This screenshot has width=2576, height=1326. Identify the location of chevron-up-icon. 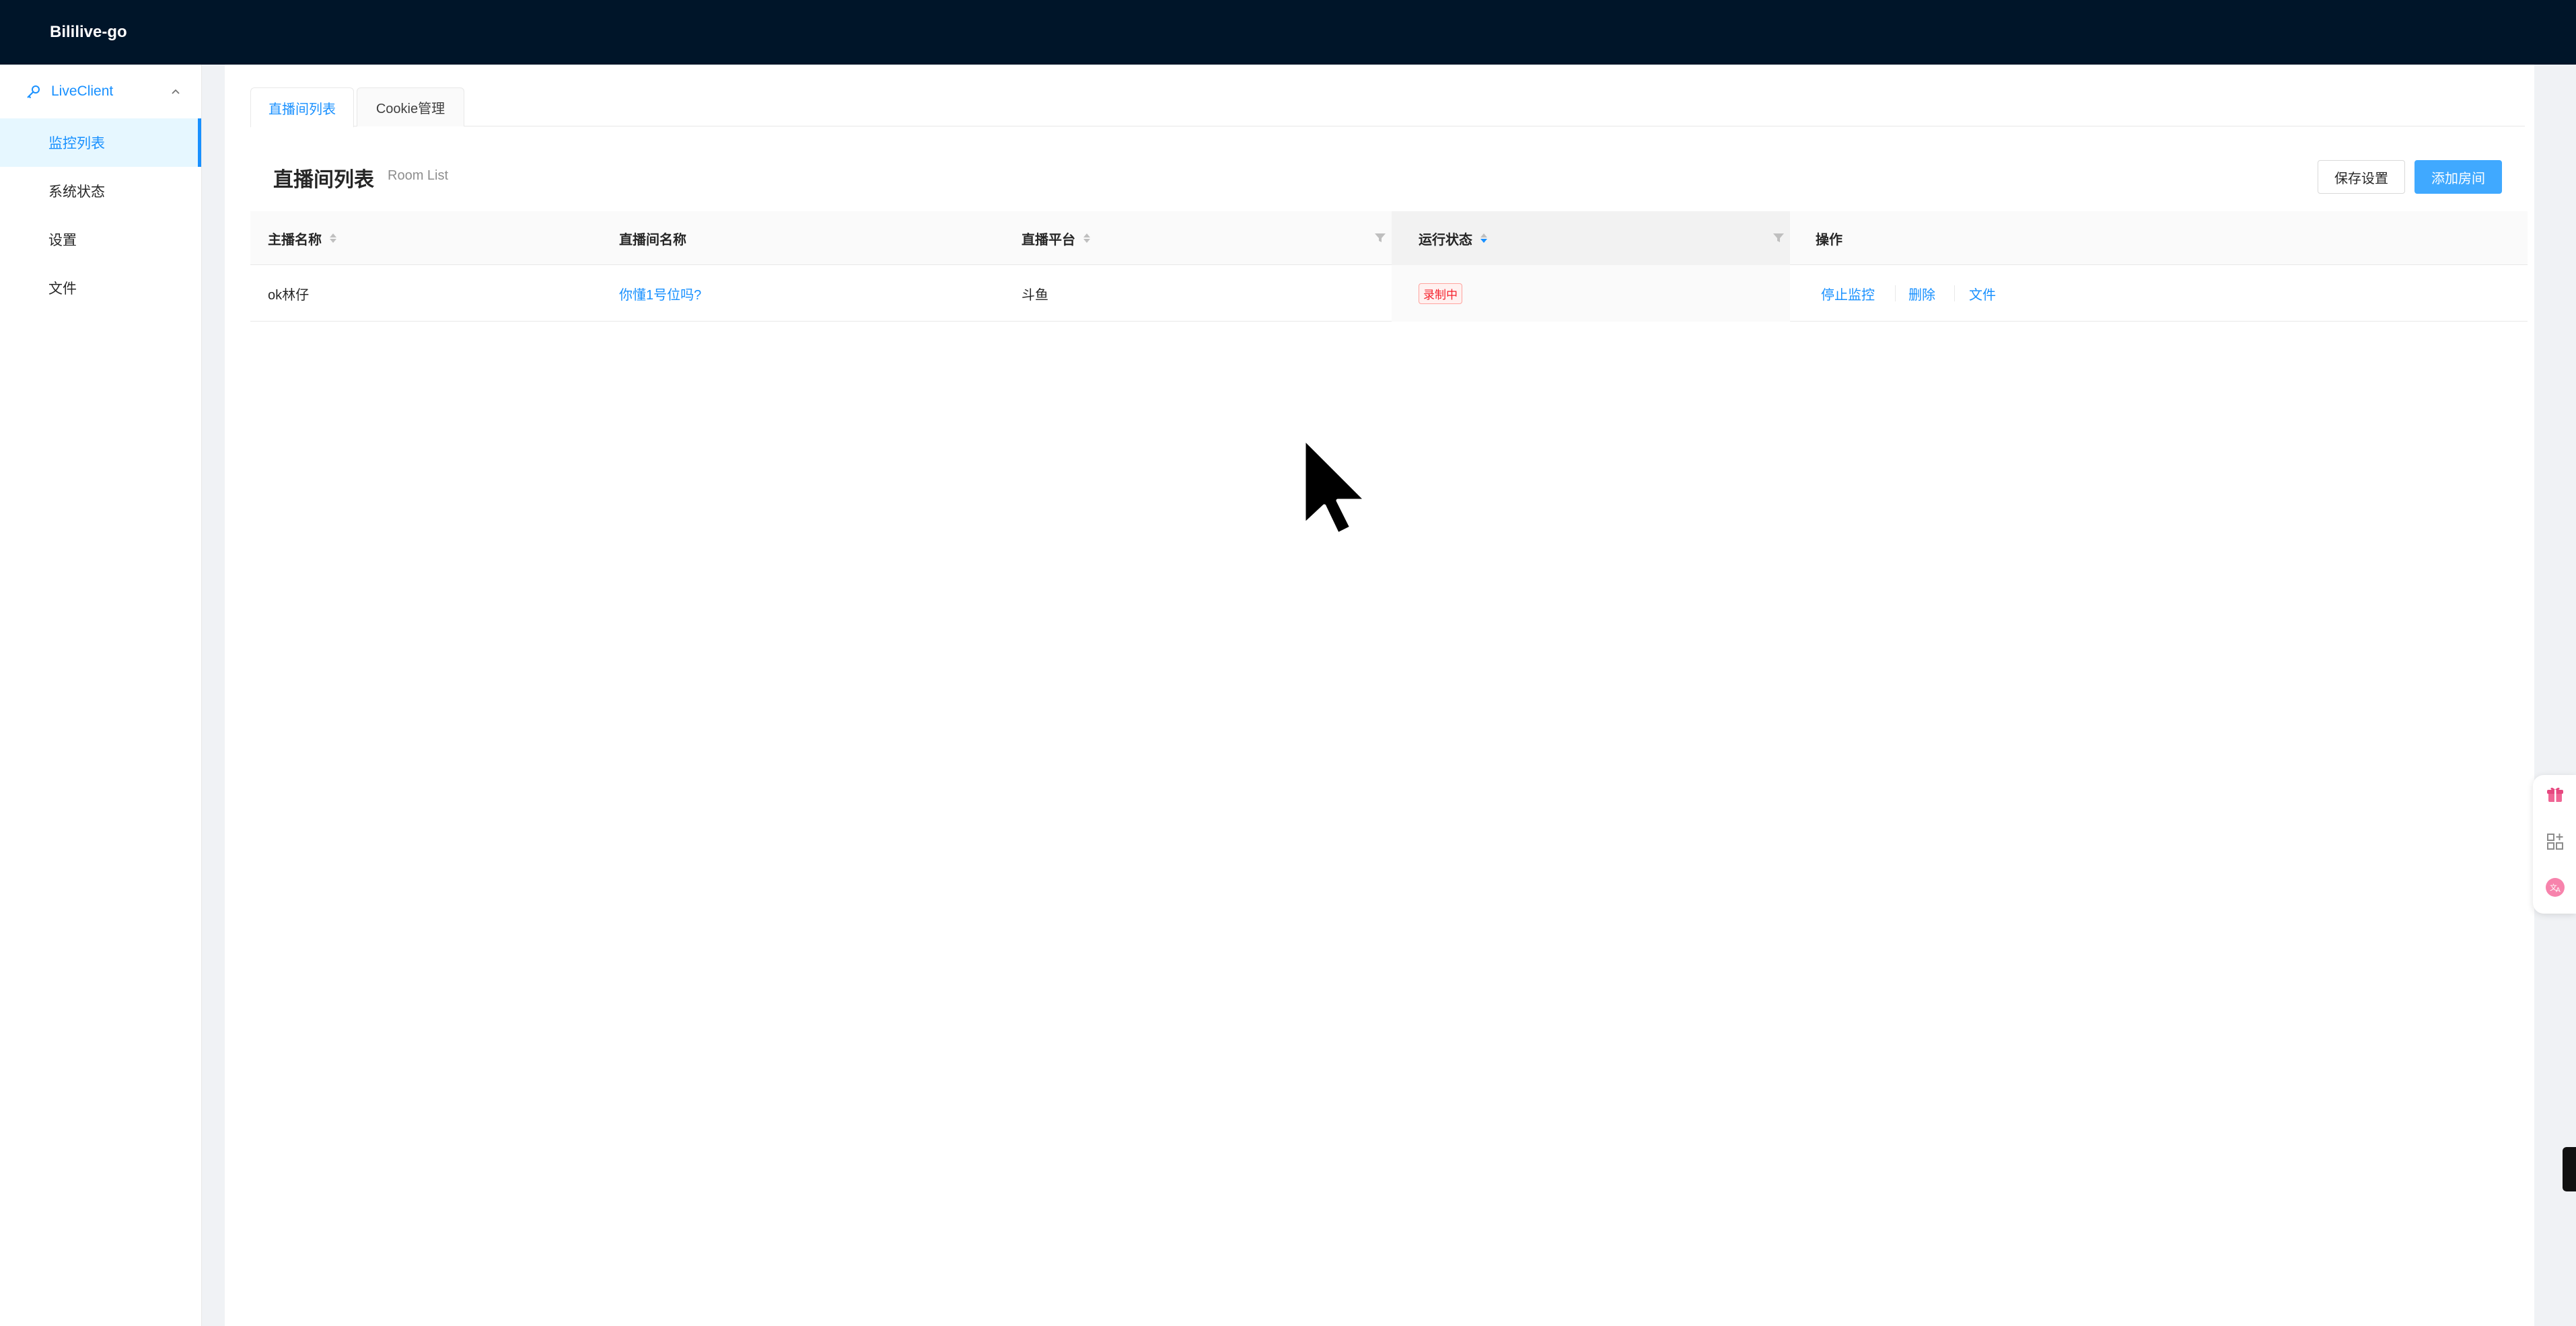
(176, 91).